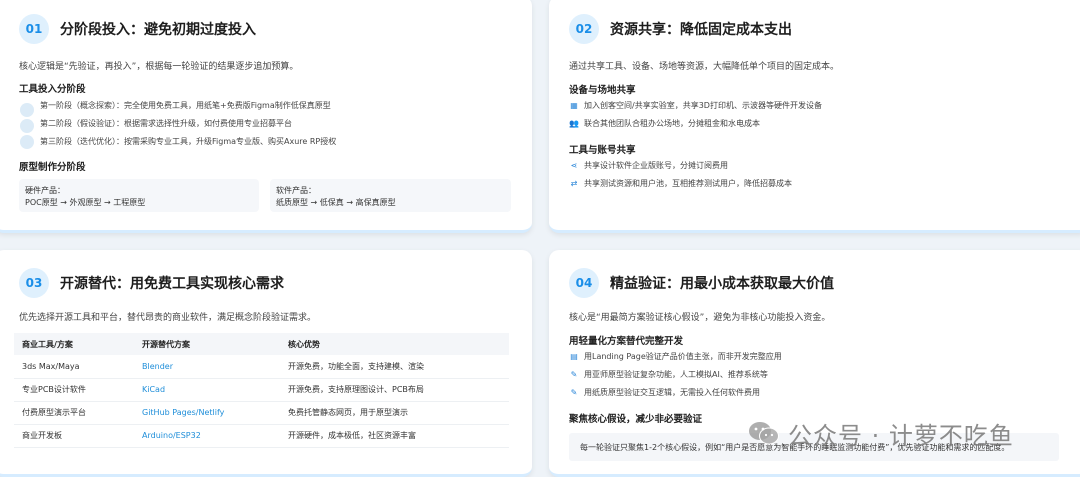 The height and width of the screenshot is (477, 1080). I want to click on table-row: 专业PCB设计软件 KiCad 开源免费，支持原理图设计、PCB布局, so click(261, 390).